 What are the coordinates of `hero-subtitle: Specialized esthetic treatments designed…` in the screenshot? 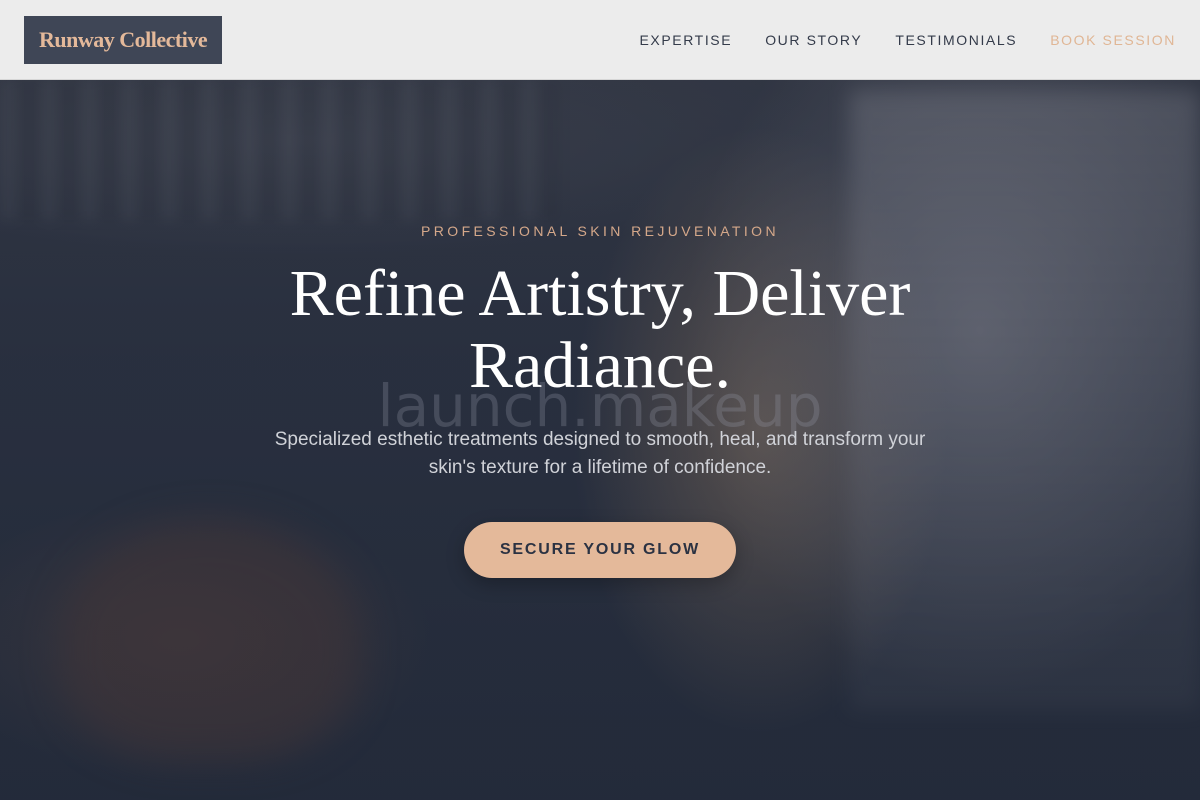 It's located at (600, 453).